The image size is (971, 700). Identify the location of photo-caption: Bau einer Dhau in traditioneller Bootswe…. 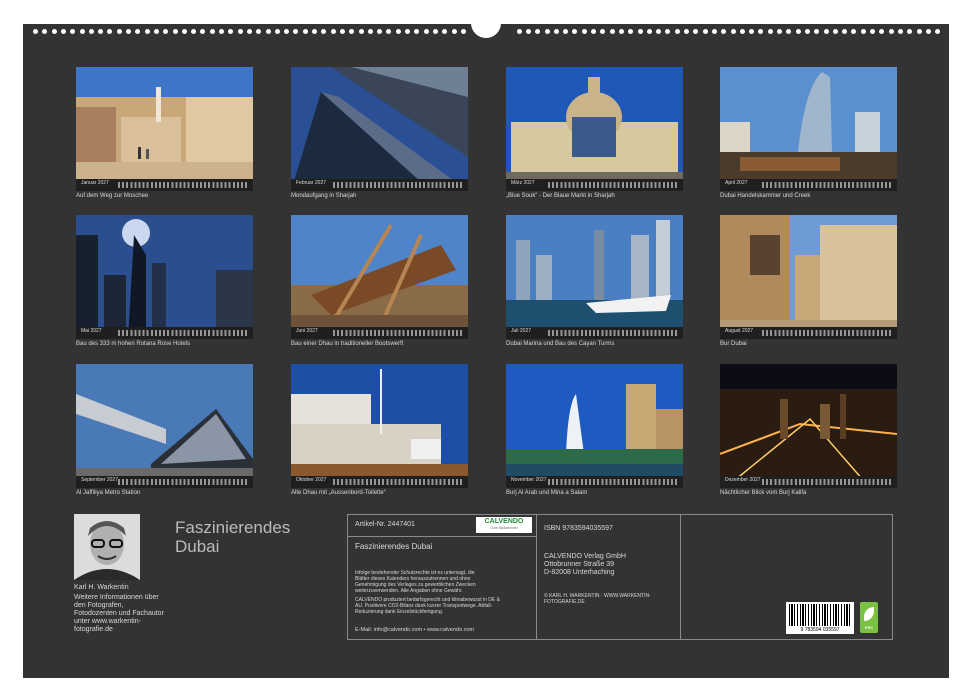
(347, 344).